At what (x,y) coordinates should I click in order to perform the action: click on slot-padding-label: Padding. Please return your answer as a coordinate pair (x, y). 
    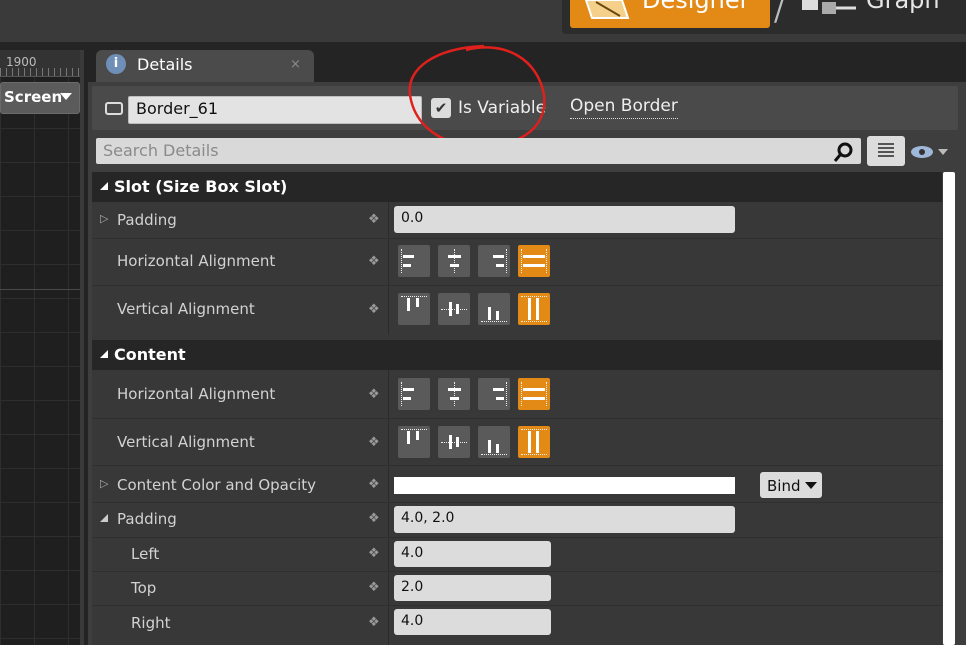
    Looking at the image, I should click on (147, 220).